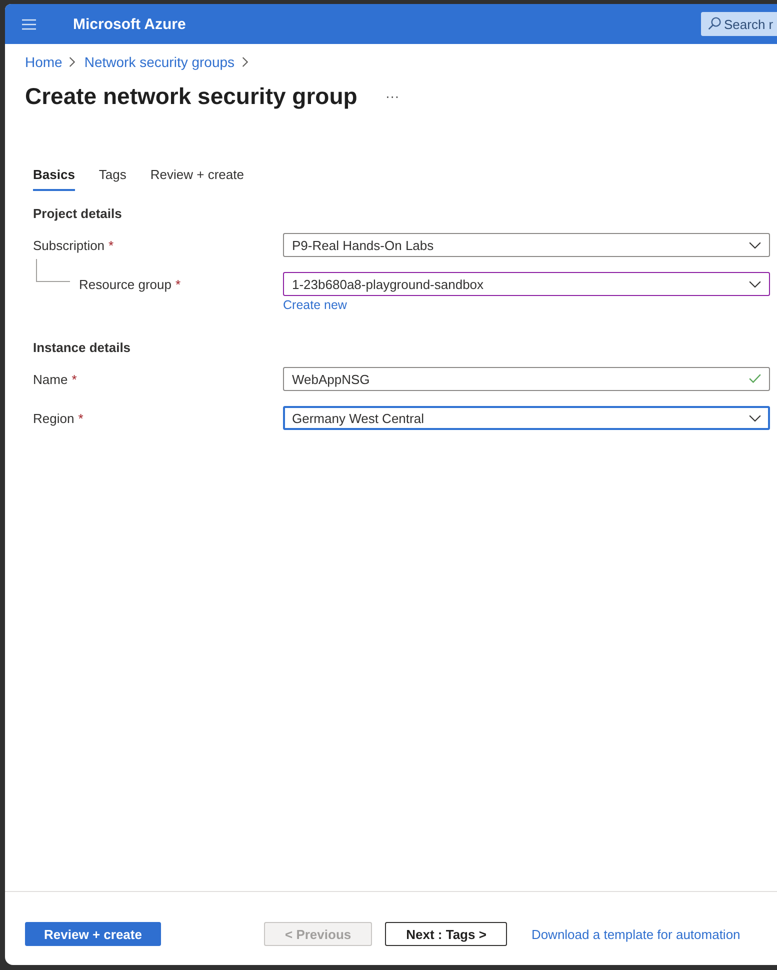  I want to click on tab: Tags, so click(112, 178).